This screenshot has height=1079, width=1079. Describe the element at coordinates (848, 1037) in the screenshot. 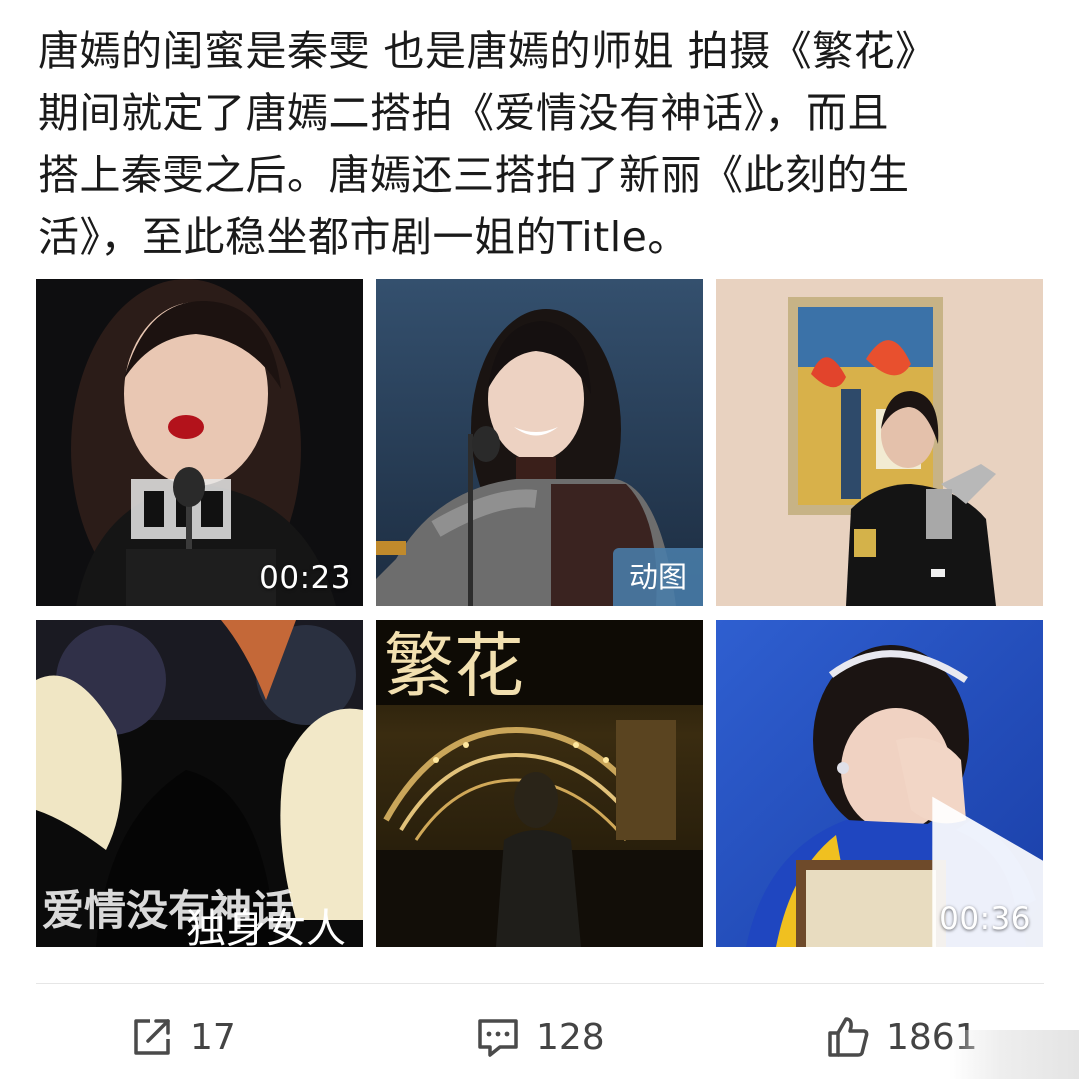

I see `thumbs-up-icon` at that location.